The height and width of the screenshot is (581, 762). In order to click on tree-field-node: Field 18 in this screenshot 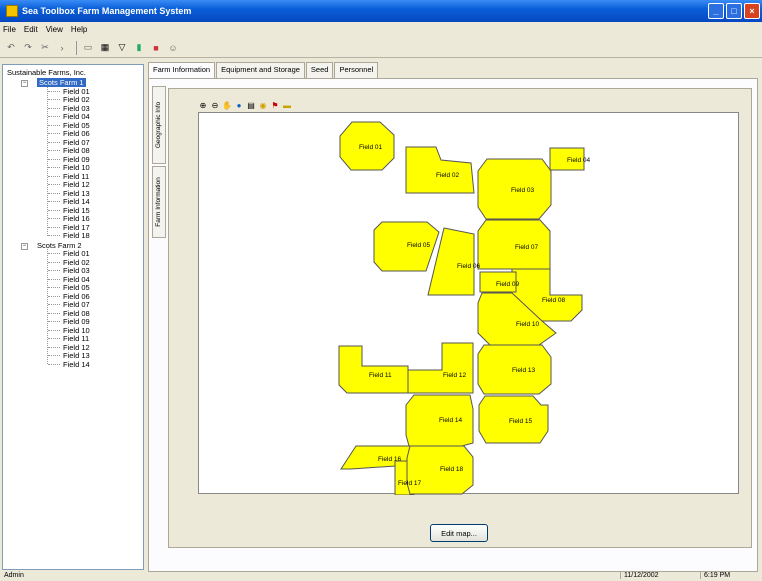, I will do `click(76, 235)`.